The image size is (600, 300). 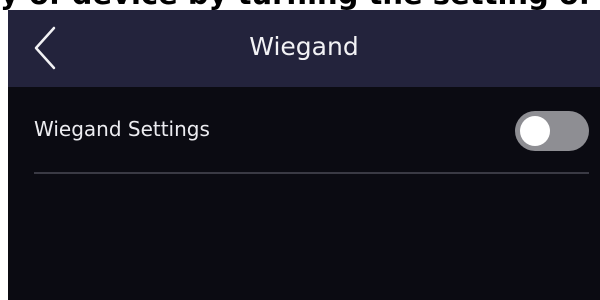 I want to click on row-divider, so click(x=311, y=173).